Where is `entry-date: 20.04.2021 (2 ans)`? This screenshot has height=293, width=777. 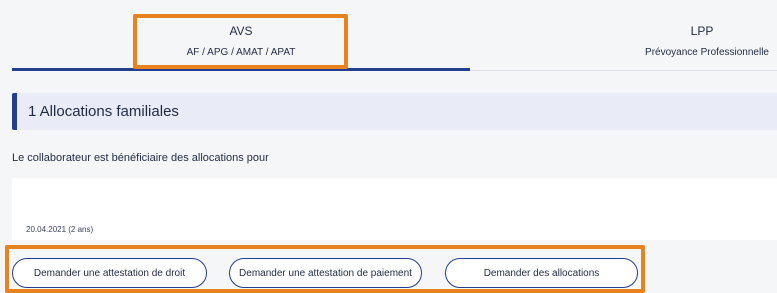 entry-date: 20.04.2021 (2 ans) is located at coordinates (60, 229).